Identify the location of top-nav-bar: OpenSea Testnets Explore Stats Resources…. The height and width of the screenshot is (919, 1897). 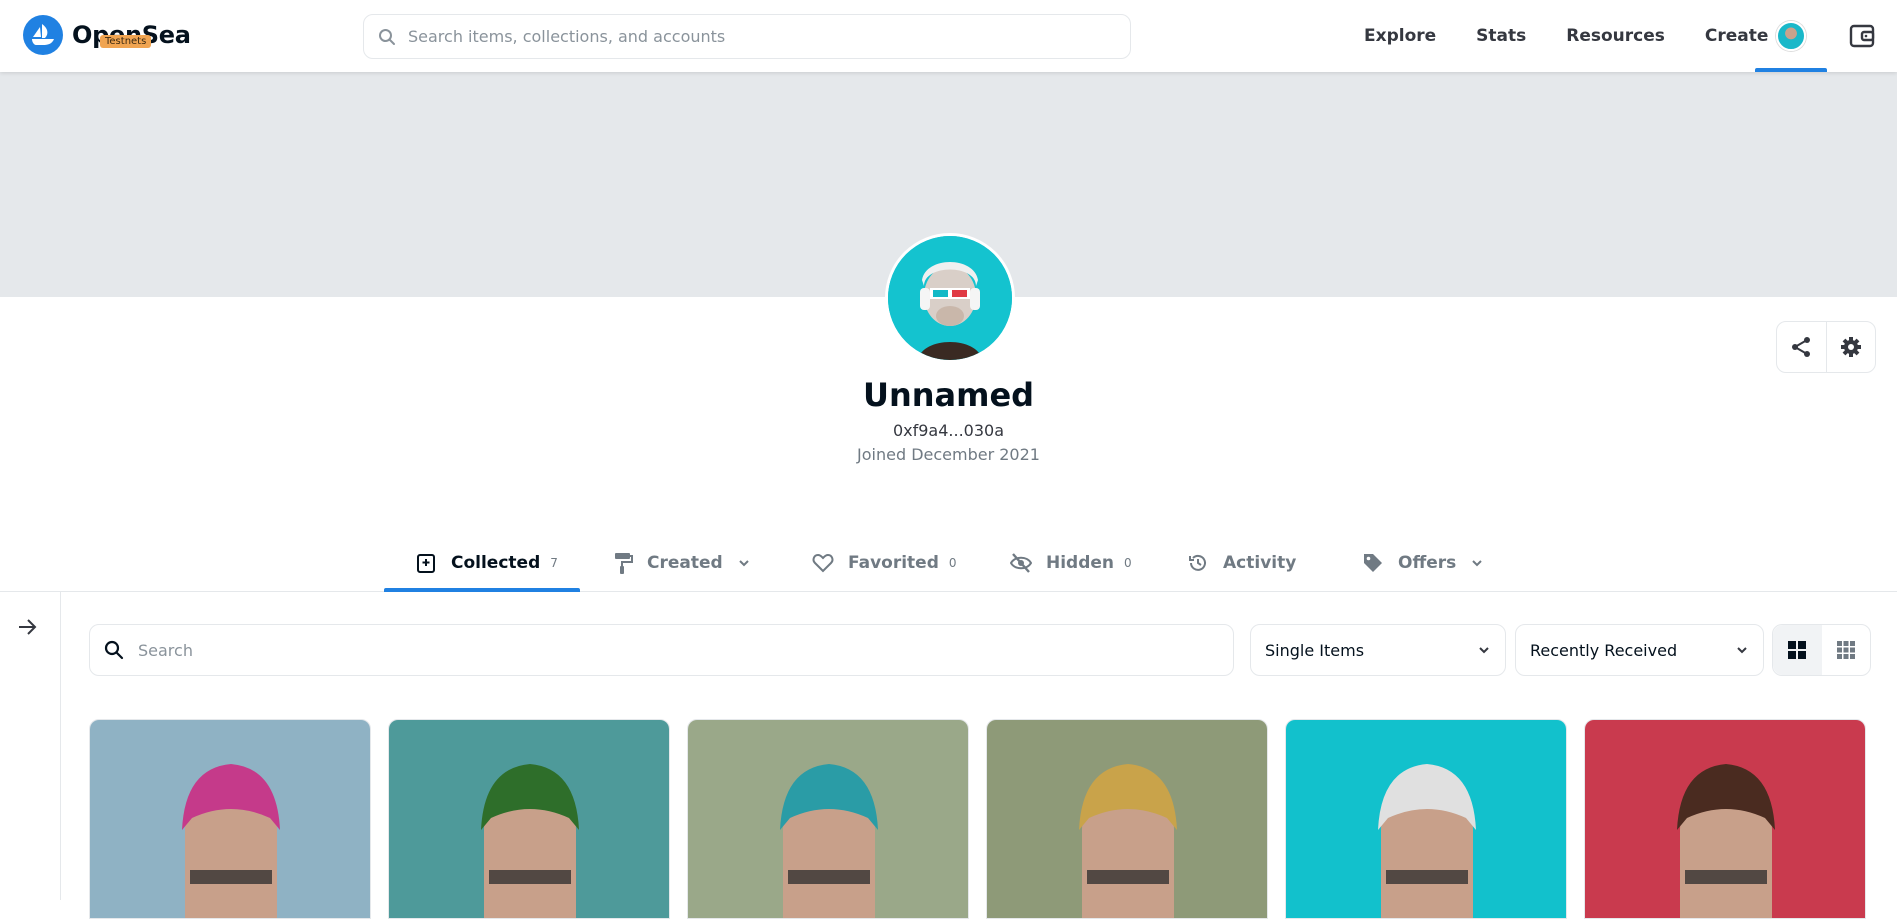
(948, 36).